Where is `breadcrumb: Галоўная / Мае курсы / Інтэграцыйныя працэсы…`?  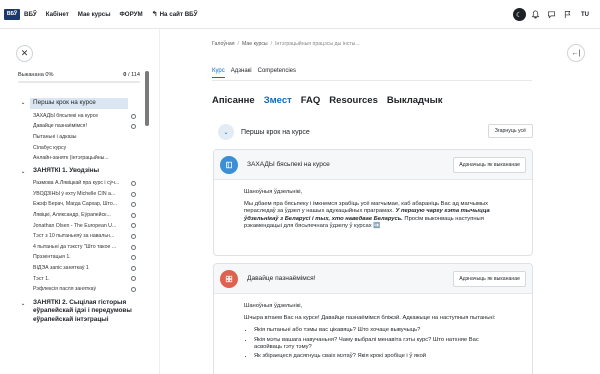 breadcrumb: Галоўная / Мае курсы / Інтэграцыйныя працэсы… is located at coordinates (286, 44).